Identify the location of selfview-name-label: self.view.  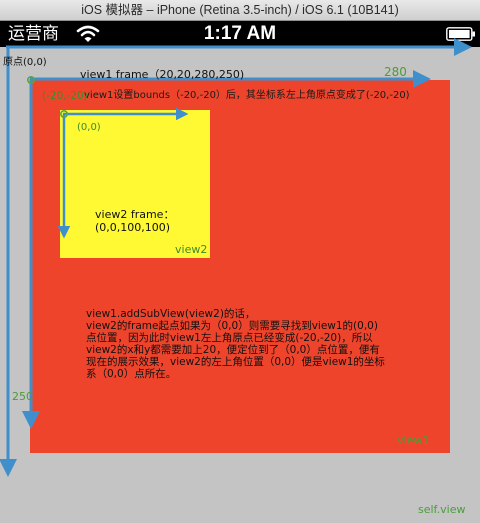
(442, 509).